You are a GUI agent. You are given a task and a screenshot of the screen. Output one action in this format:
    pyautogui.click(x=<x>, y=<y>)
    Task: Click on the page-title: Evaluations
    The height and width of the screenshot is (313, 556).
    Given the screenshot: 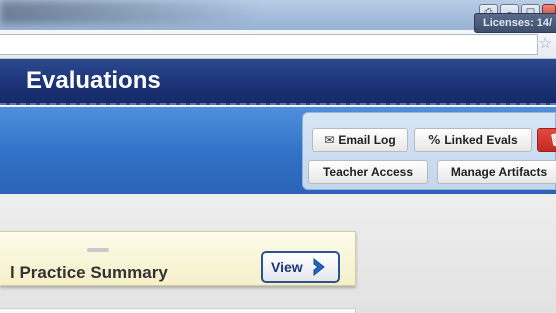 What is the action you would take?
    pyautogui.click(x=93, y=80)
    